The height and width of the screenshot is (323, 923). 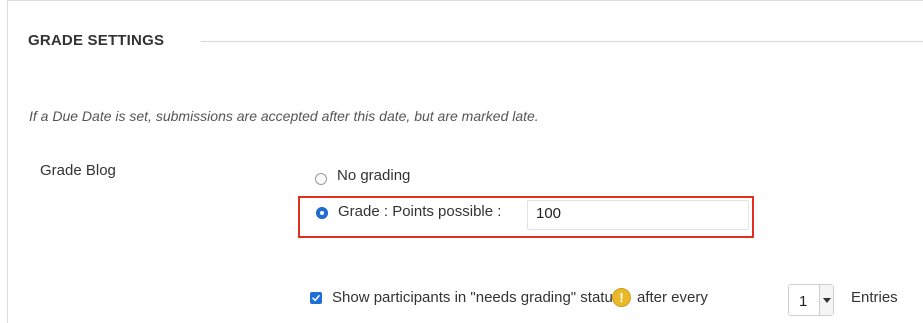 I want to click on grade-points-radio, so click(x=322, y=213).